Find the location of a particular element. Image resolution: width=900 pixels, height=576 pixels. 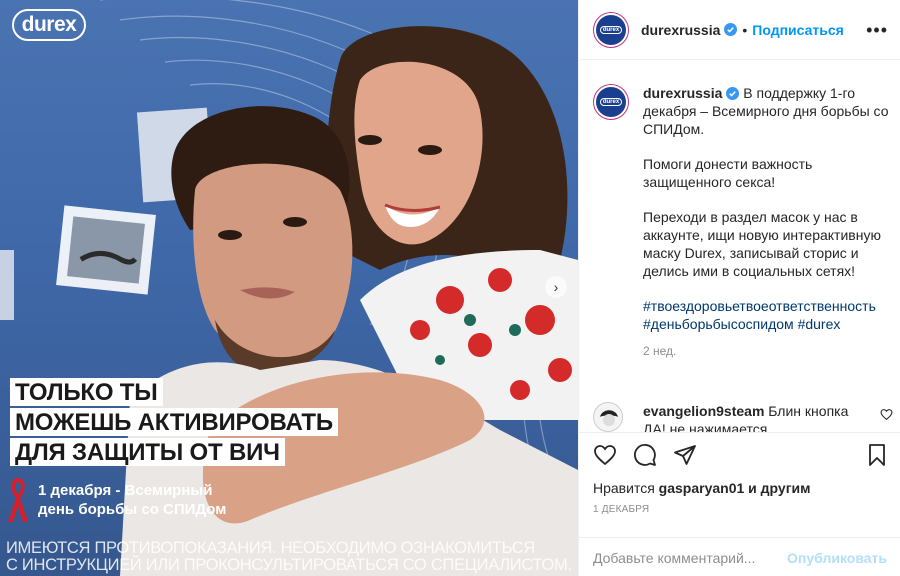

publish-button: Опубликовать is located at coordinates (837, 558).